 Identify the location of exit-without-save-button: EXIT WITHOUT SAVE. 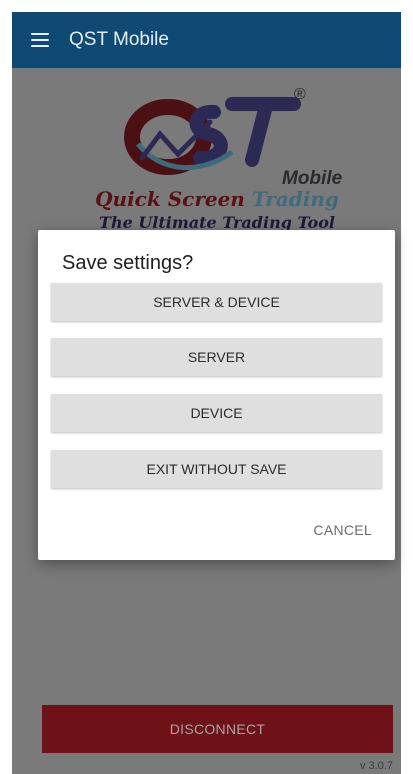
(216, 469).